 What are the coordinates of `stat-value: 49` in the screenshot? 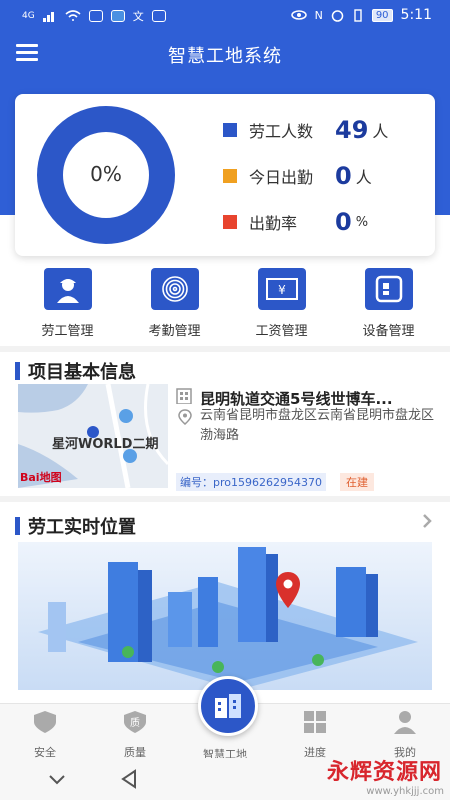 It's located at (352, 130).